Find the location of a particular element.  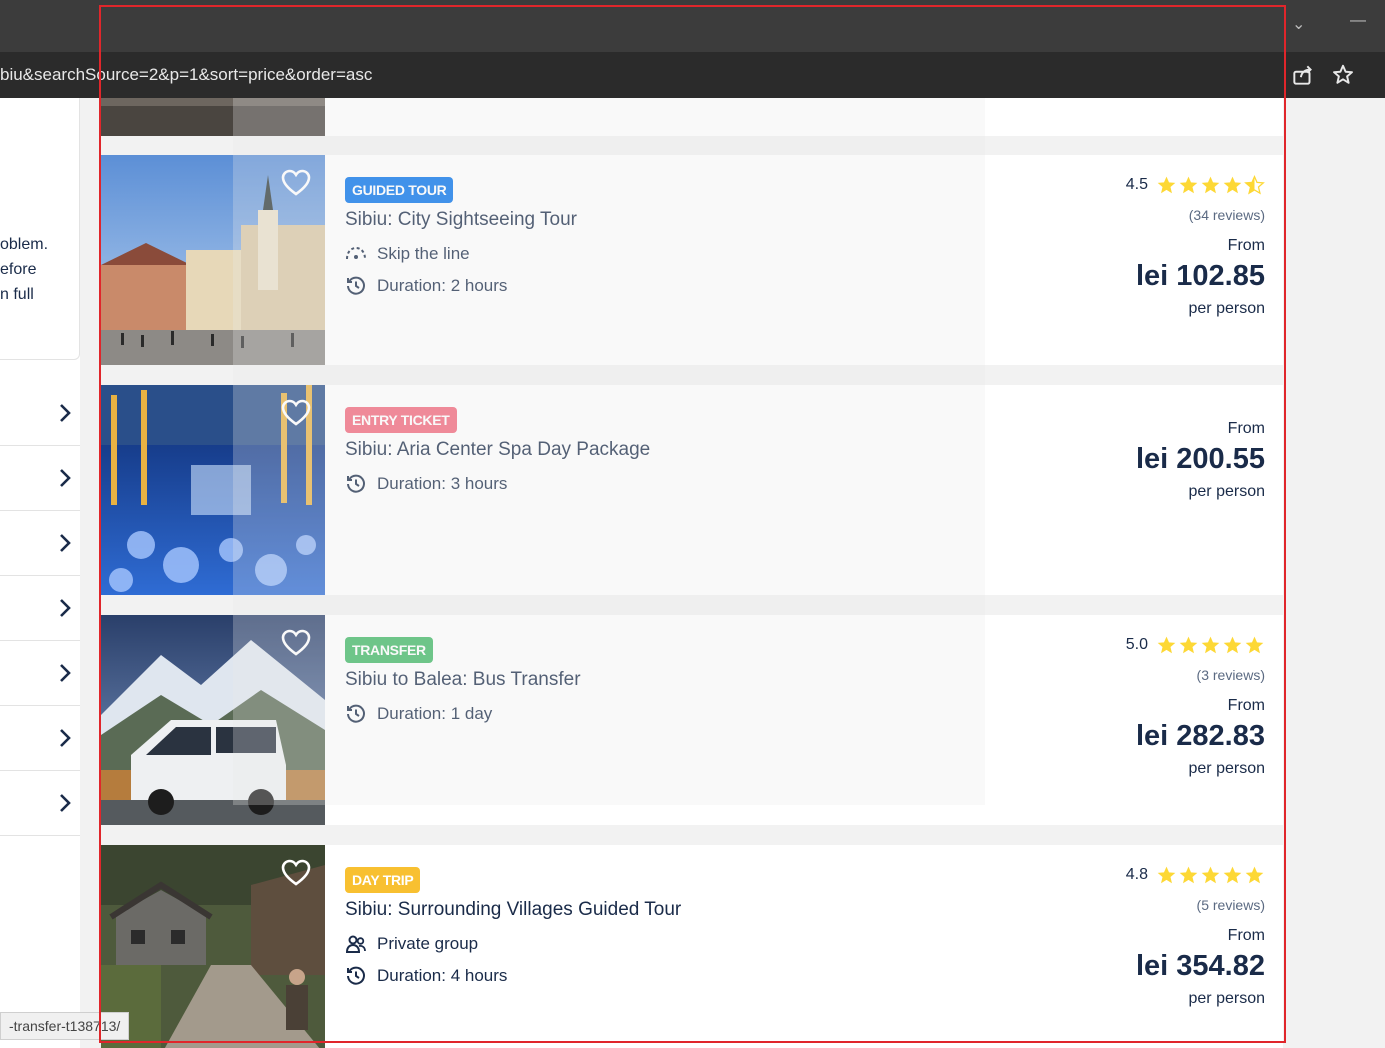

feature-label: Duration: 2 hours is located at coordinates (442, 285).